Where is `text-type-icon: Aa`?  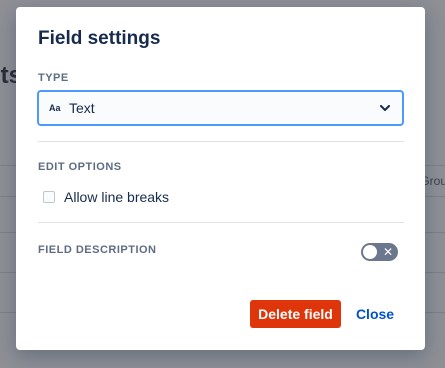 text-type-icon: Aa is located at coordinates (55, 108).